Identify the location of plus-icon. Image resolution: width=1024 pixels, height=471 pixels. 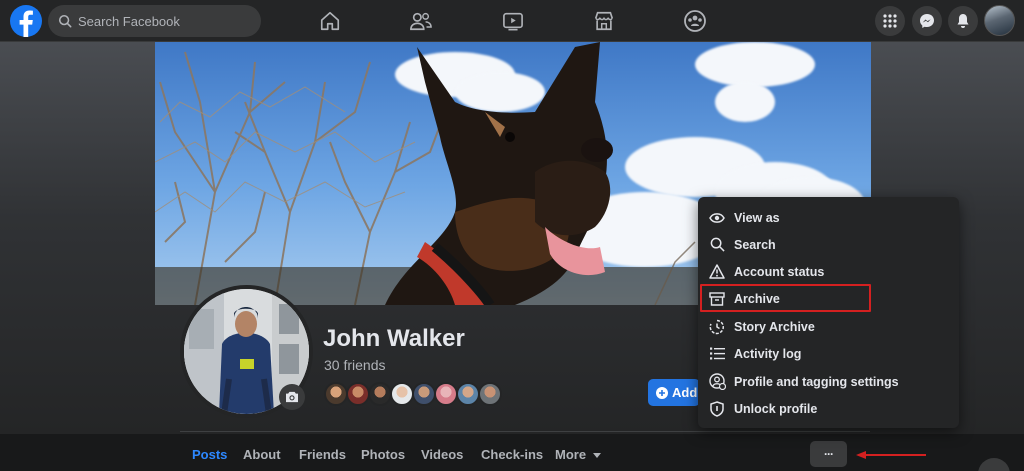
(662, 392).